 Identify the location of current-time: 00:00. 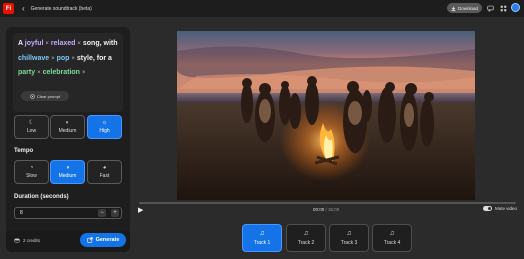
(319, 209).